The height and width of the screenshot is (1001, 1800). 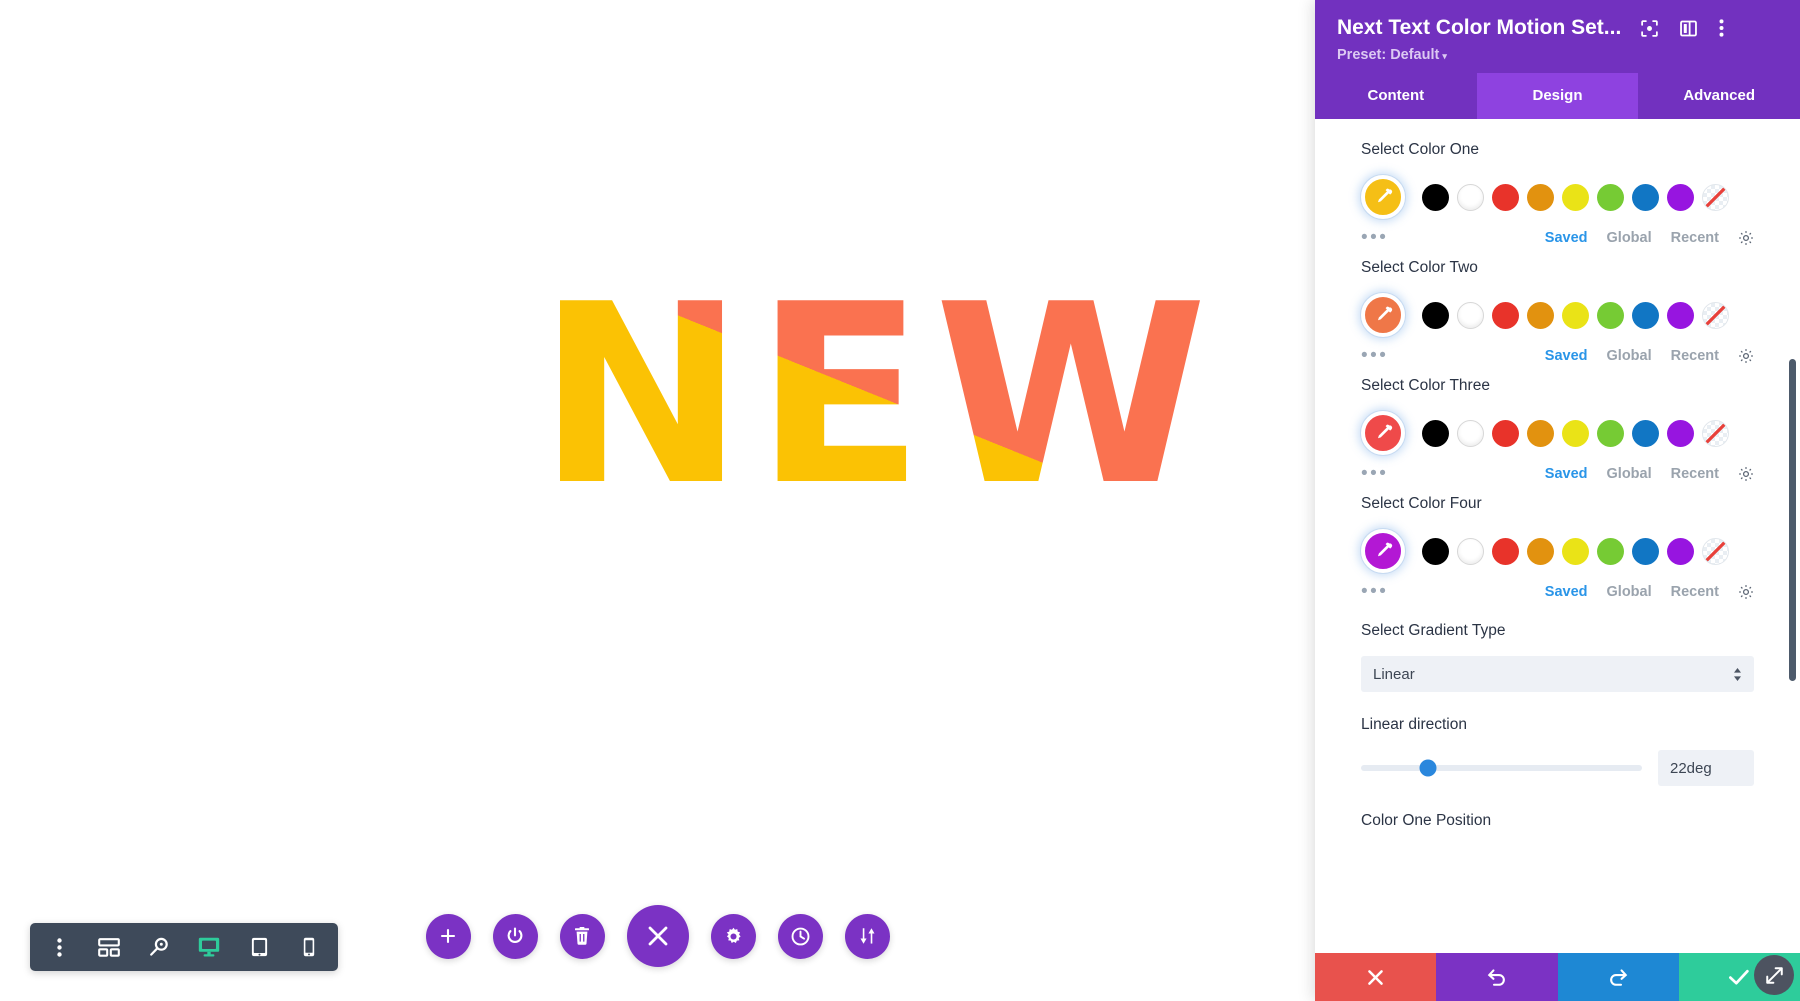 I want to click on color-two-gear-icon, so click(x=1746, y=356).